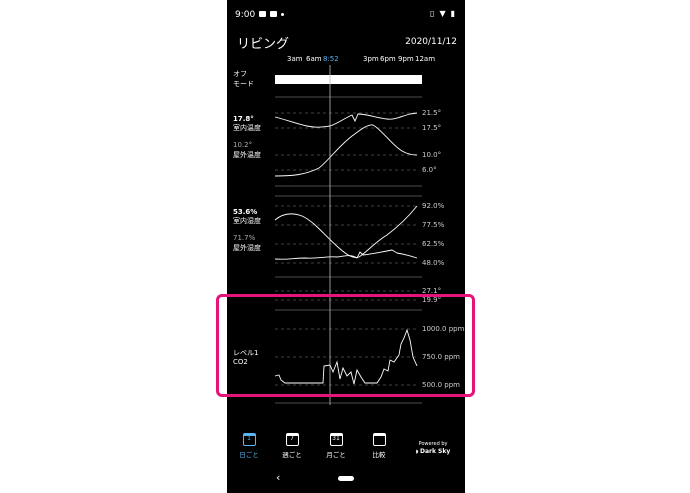 This screenshot has width=690, height=493. What do you see at coordinates (432, 155) in the screenshot?
I see `temp-axis-label: 10.0°` at bounding box center [432, 155].